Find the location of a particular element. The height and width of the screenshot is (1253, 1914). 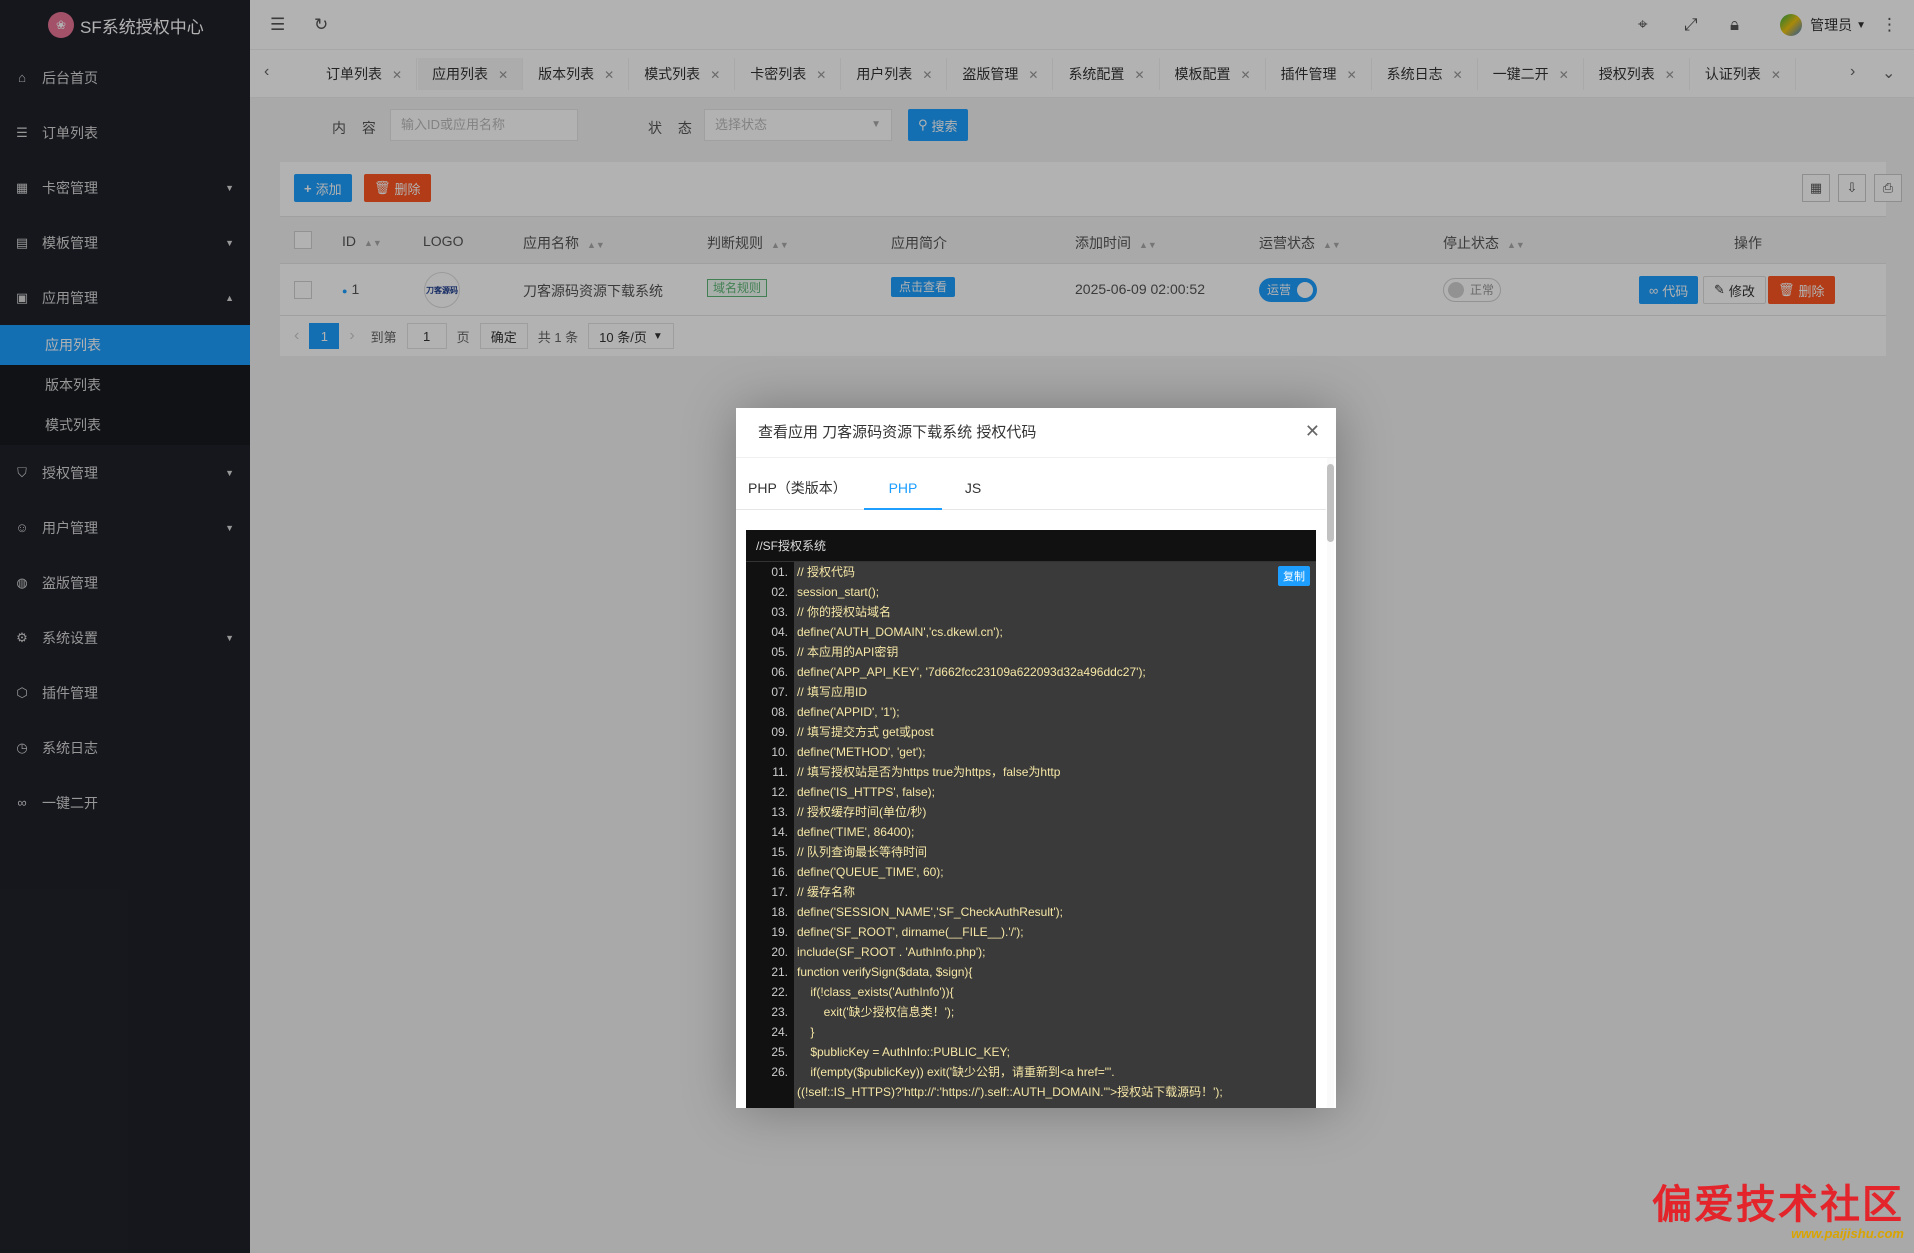

modal-tabs: PHP（类版本） PHP JS is located at coordinates (1031, 484).